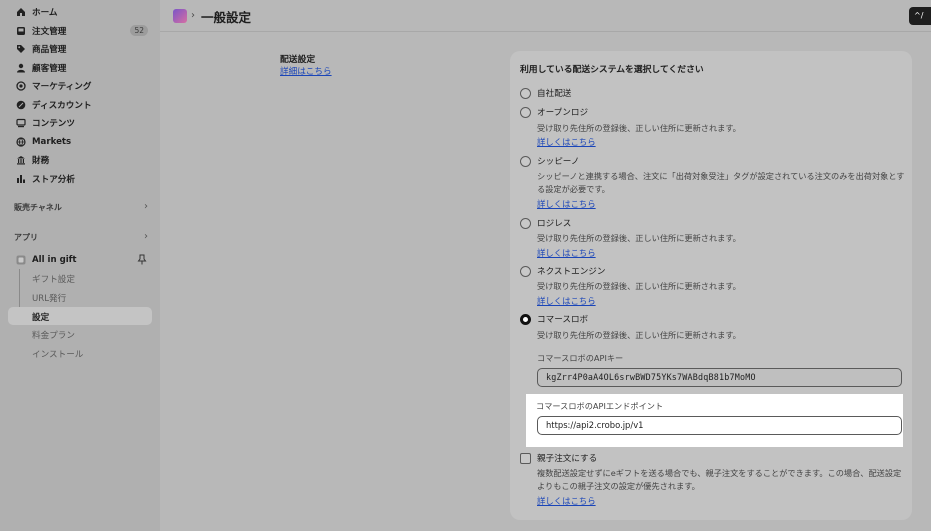 The width and height of the screenshot is (931, 531). Describe the element at coordinates (45, 13) in the screenshot. I see `nav-label: ホーム` at that location.